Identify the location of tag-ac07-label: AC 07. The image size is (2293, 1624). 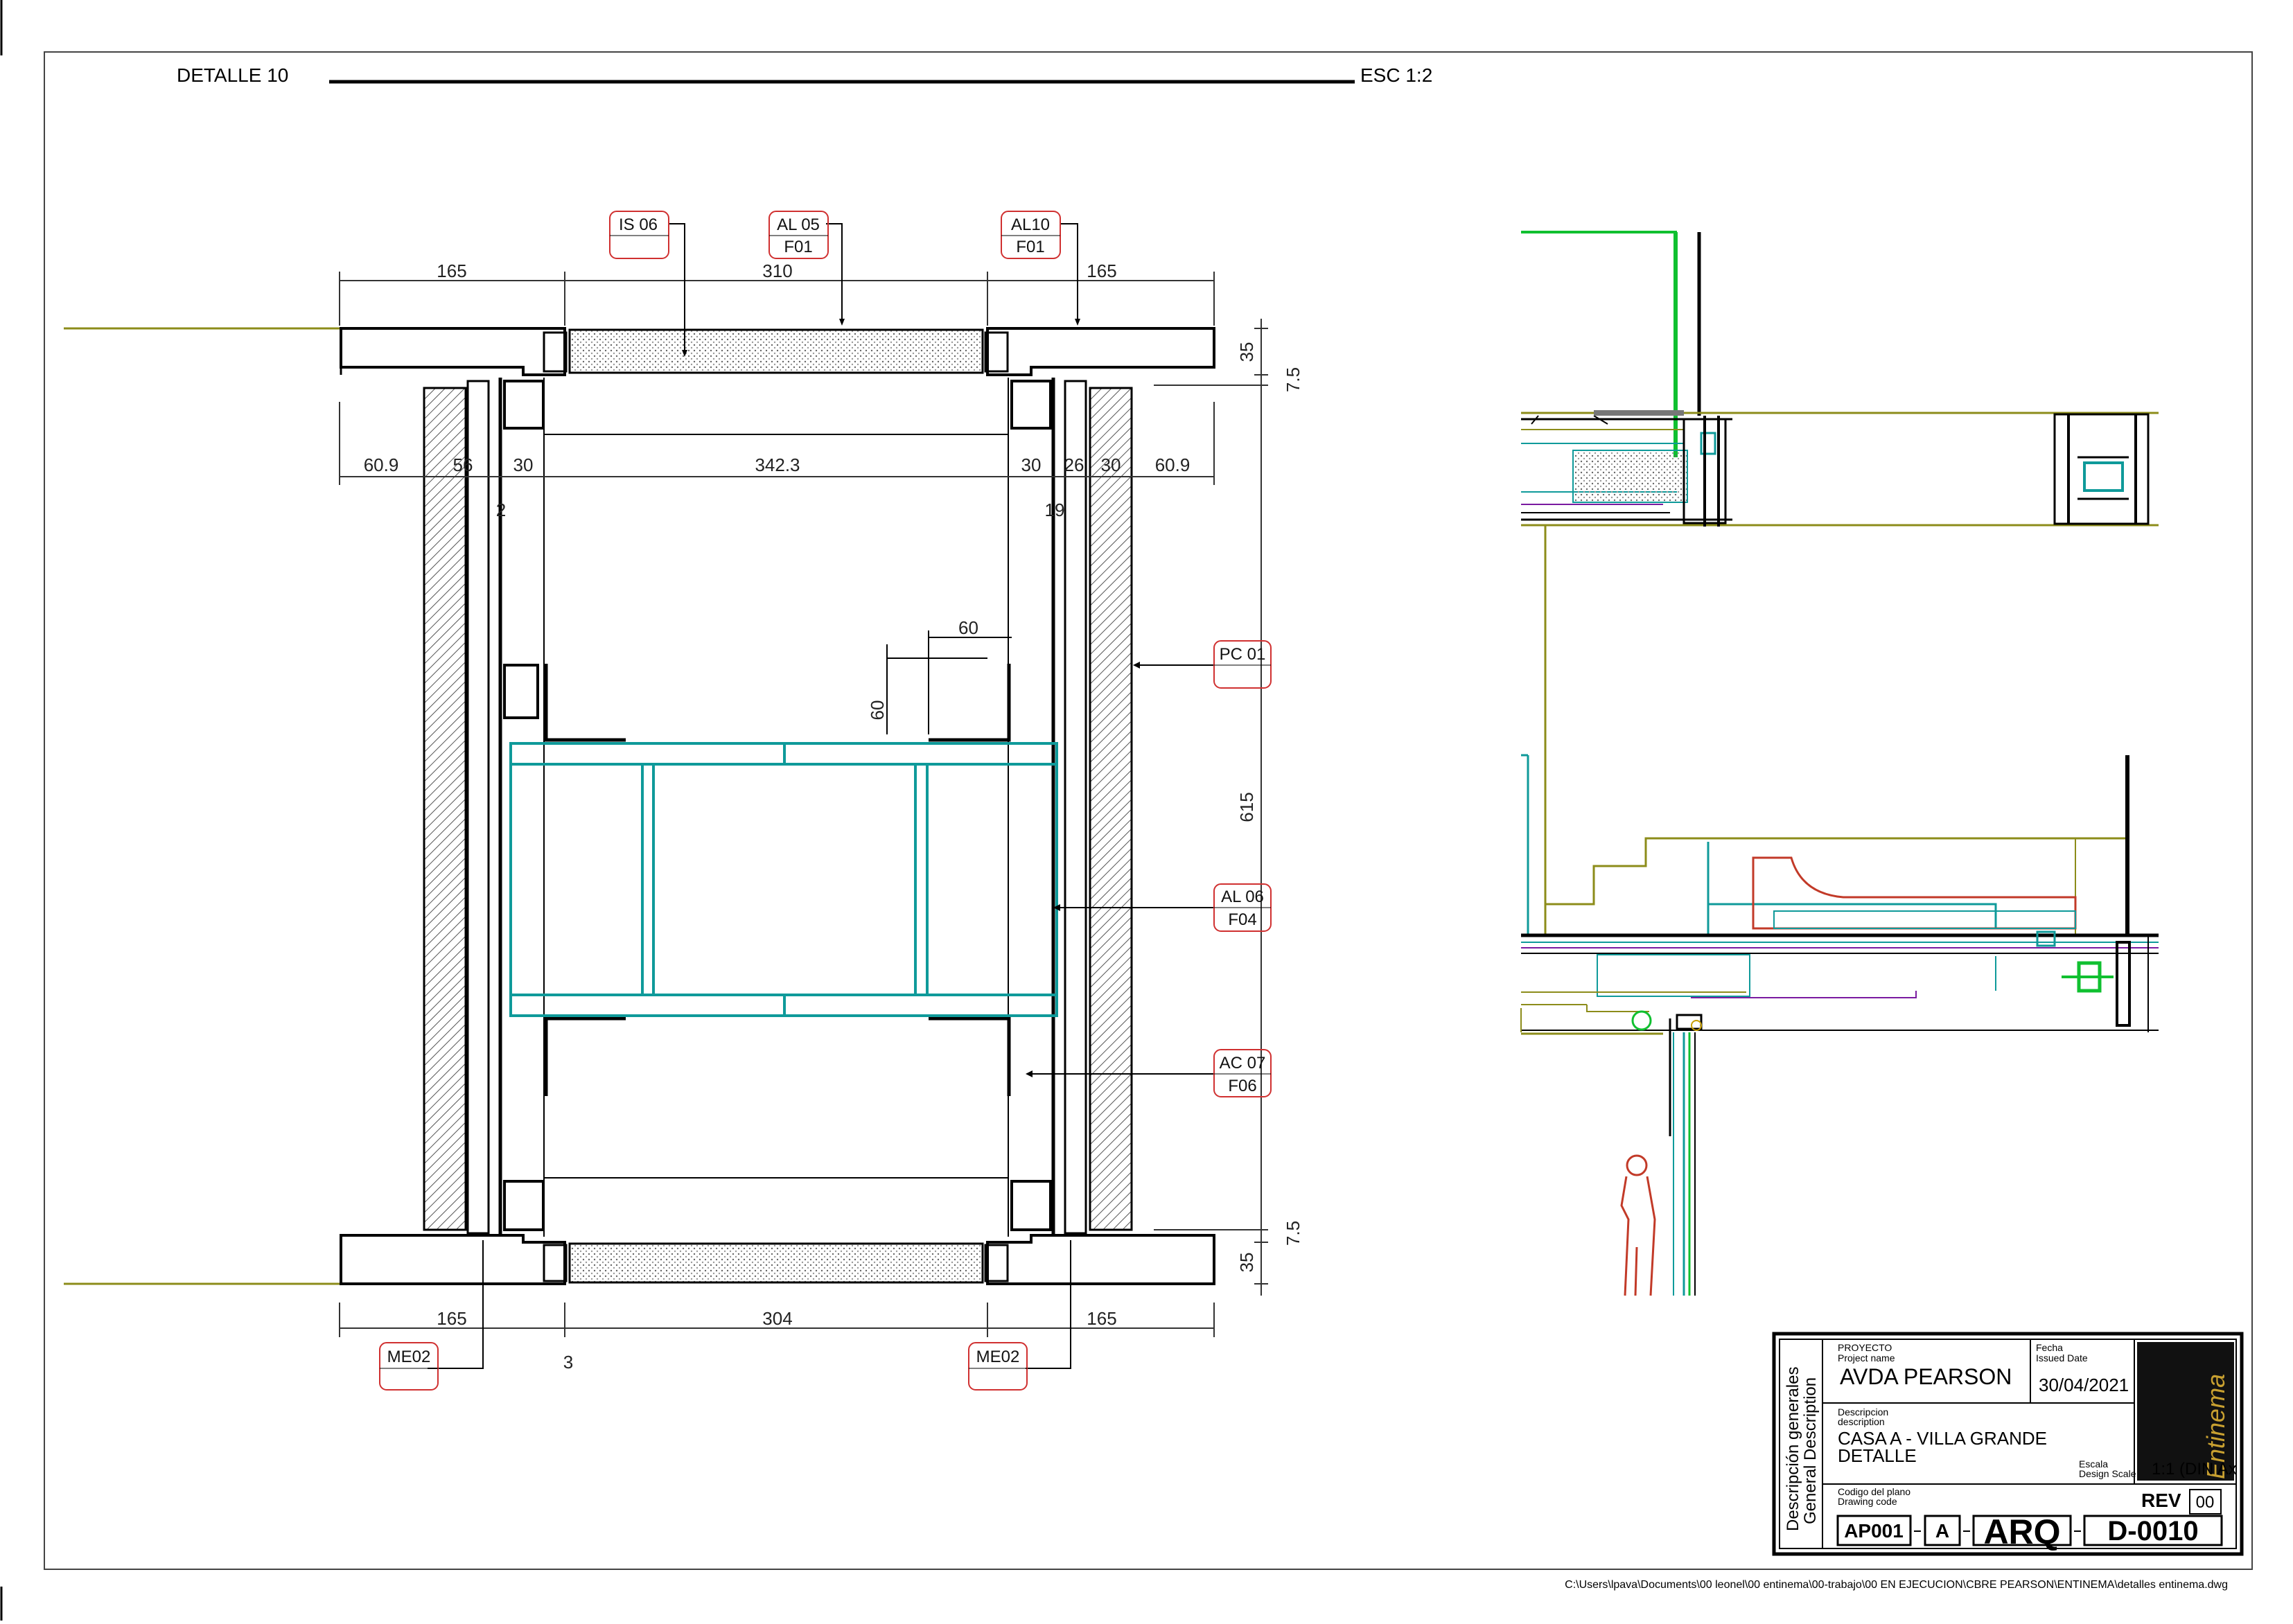
(1243, 1063).